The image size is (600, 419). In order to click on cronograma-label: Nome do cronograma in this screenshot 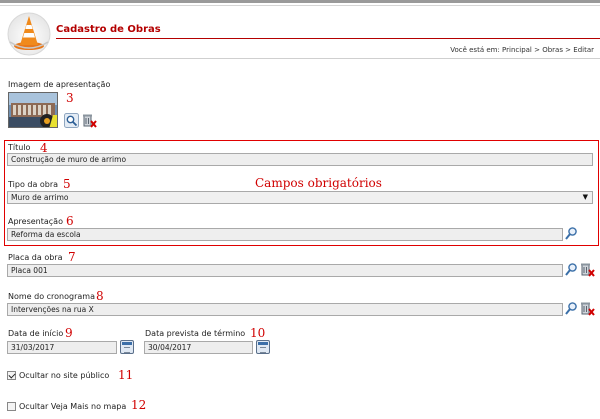, I will do `click(51, 296)`.